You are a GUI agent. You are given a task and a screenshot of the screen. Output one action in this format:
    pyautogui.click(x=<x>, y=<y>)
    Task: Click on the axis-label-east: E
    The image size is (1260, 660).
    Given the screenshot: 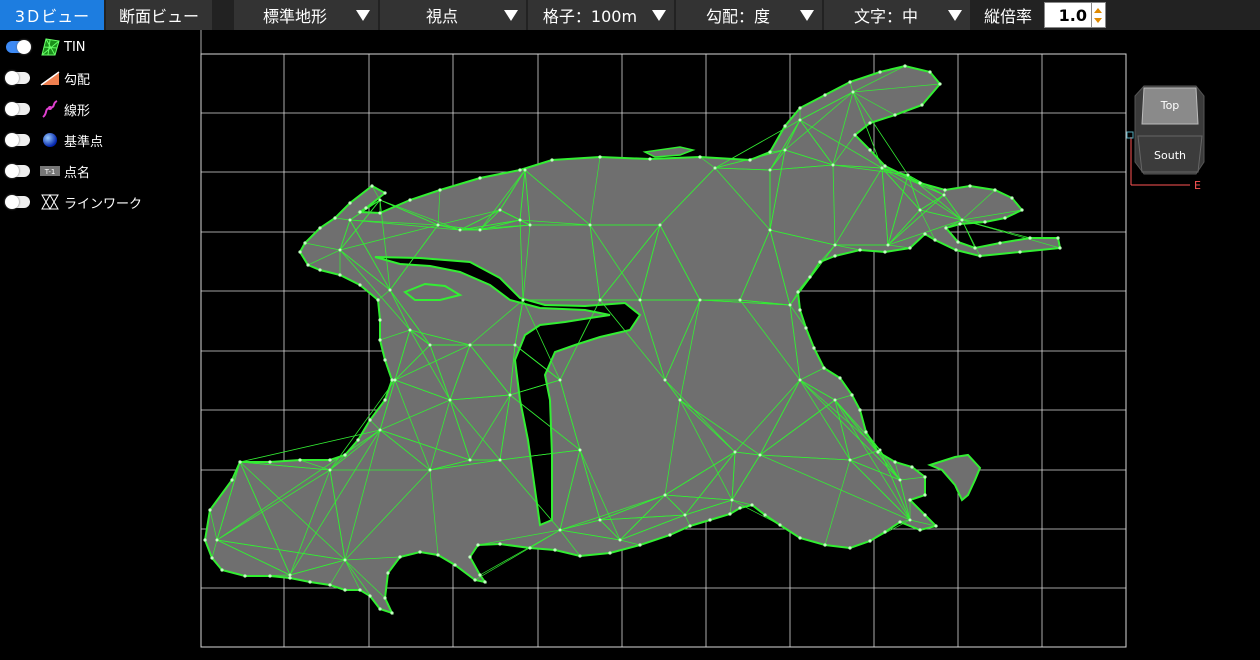 What is the action you would take?
    pyautogui.click(x=1197, y=185)
    